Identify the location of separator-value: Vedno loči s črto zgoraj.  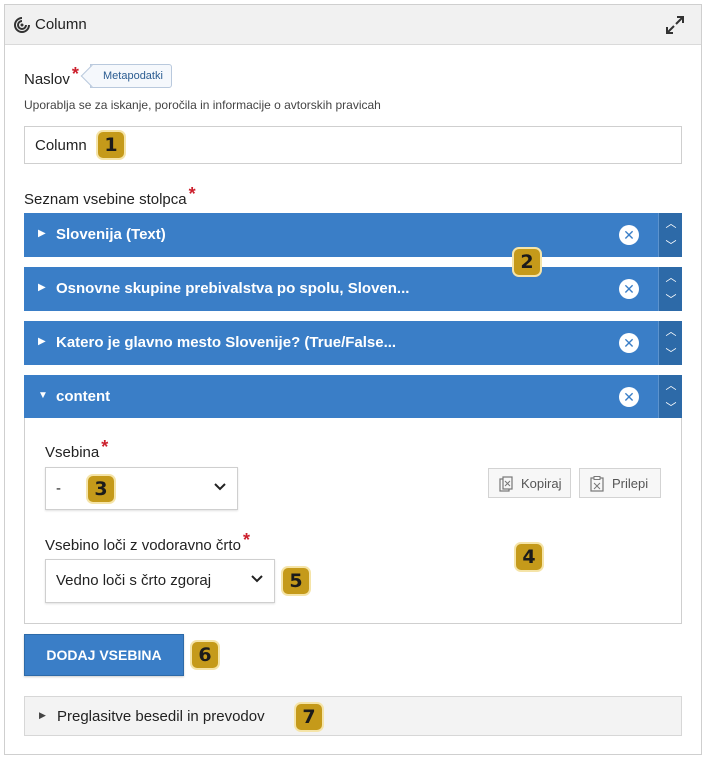
(134, 580).